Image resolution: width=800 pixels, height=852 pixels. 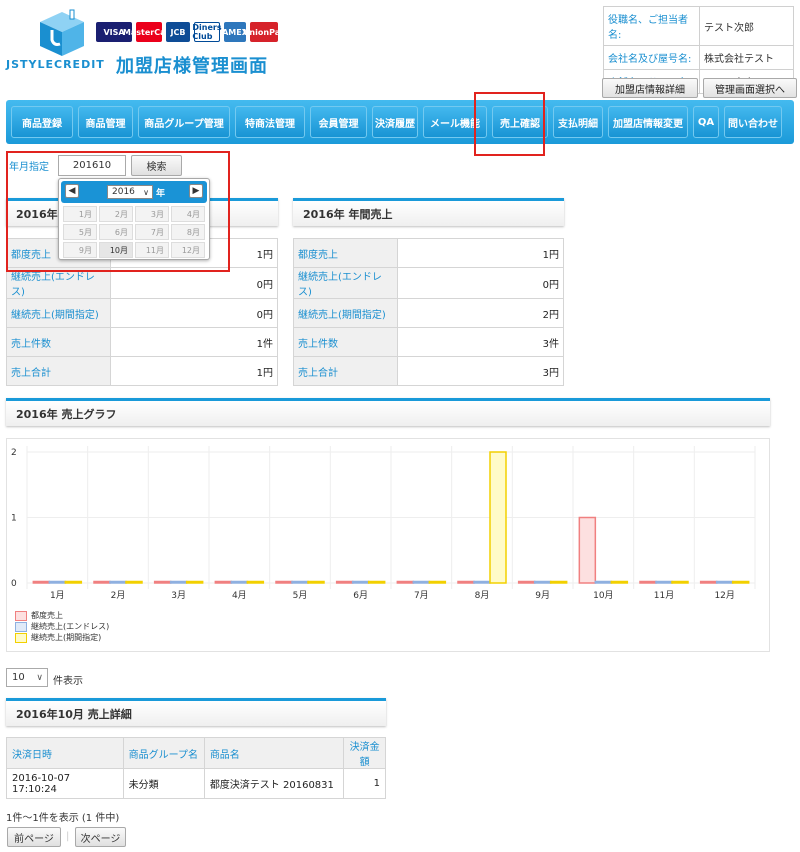 What do you see at coordinates (178, 595) in the screenshot?
I see `x-tick-label: 3月` at bounding box center [178, 595].